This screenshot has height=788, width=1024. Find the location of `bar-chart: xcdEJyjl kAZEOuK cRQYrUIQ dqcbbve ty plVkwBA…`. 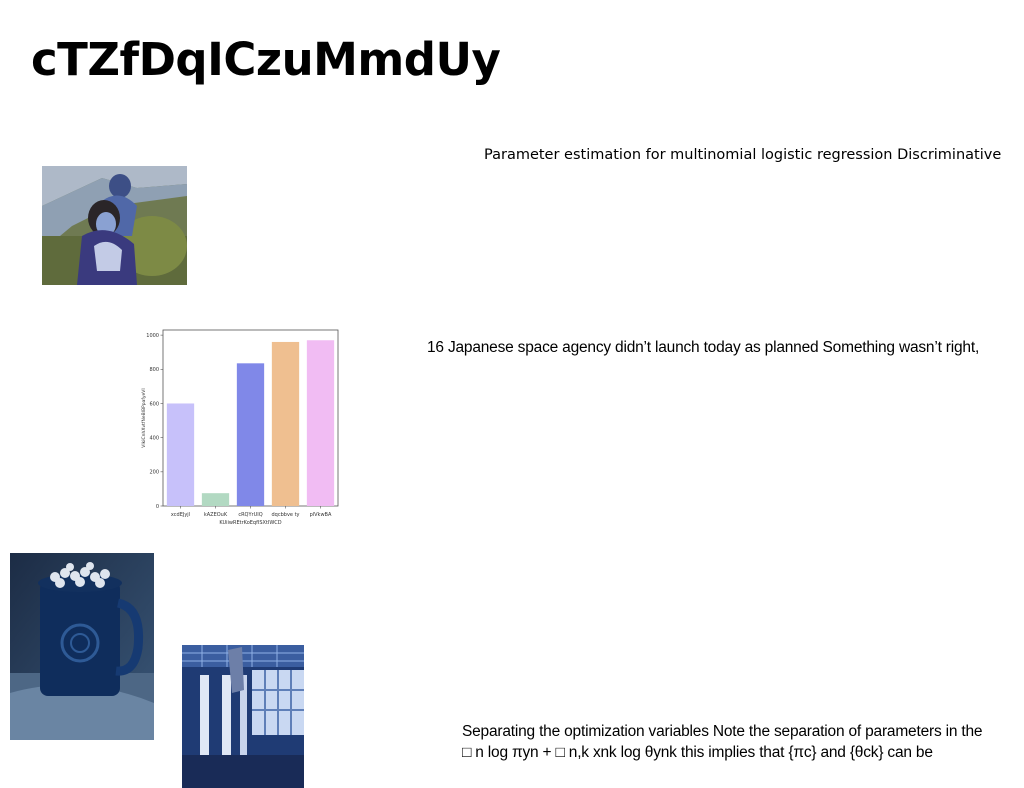

bar-chart: xcdEJyjl kAZEOuK cRQYrUIQ dqcbbve ty plVkwBA… is located at coordinates (243, 427).